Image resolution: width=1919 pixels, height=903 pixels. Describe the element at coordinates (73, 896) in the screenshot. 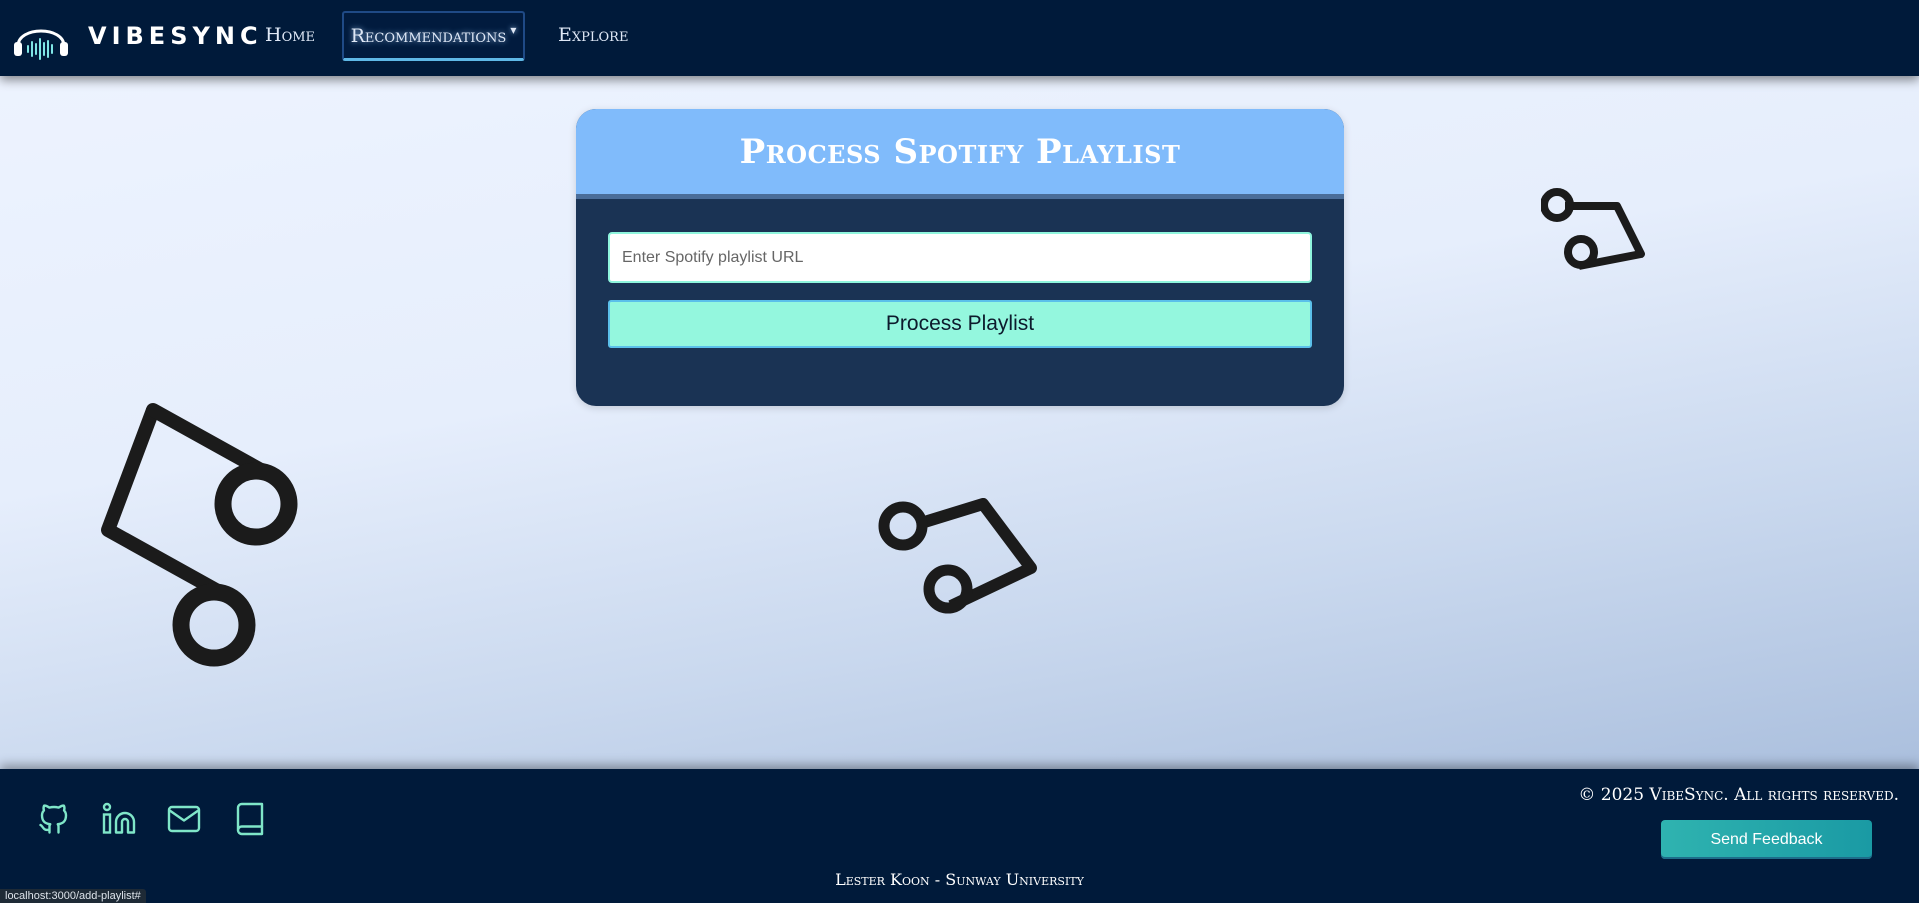

I see `status-bar-url: localhost:3000/add-playlist#` at that location.